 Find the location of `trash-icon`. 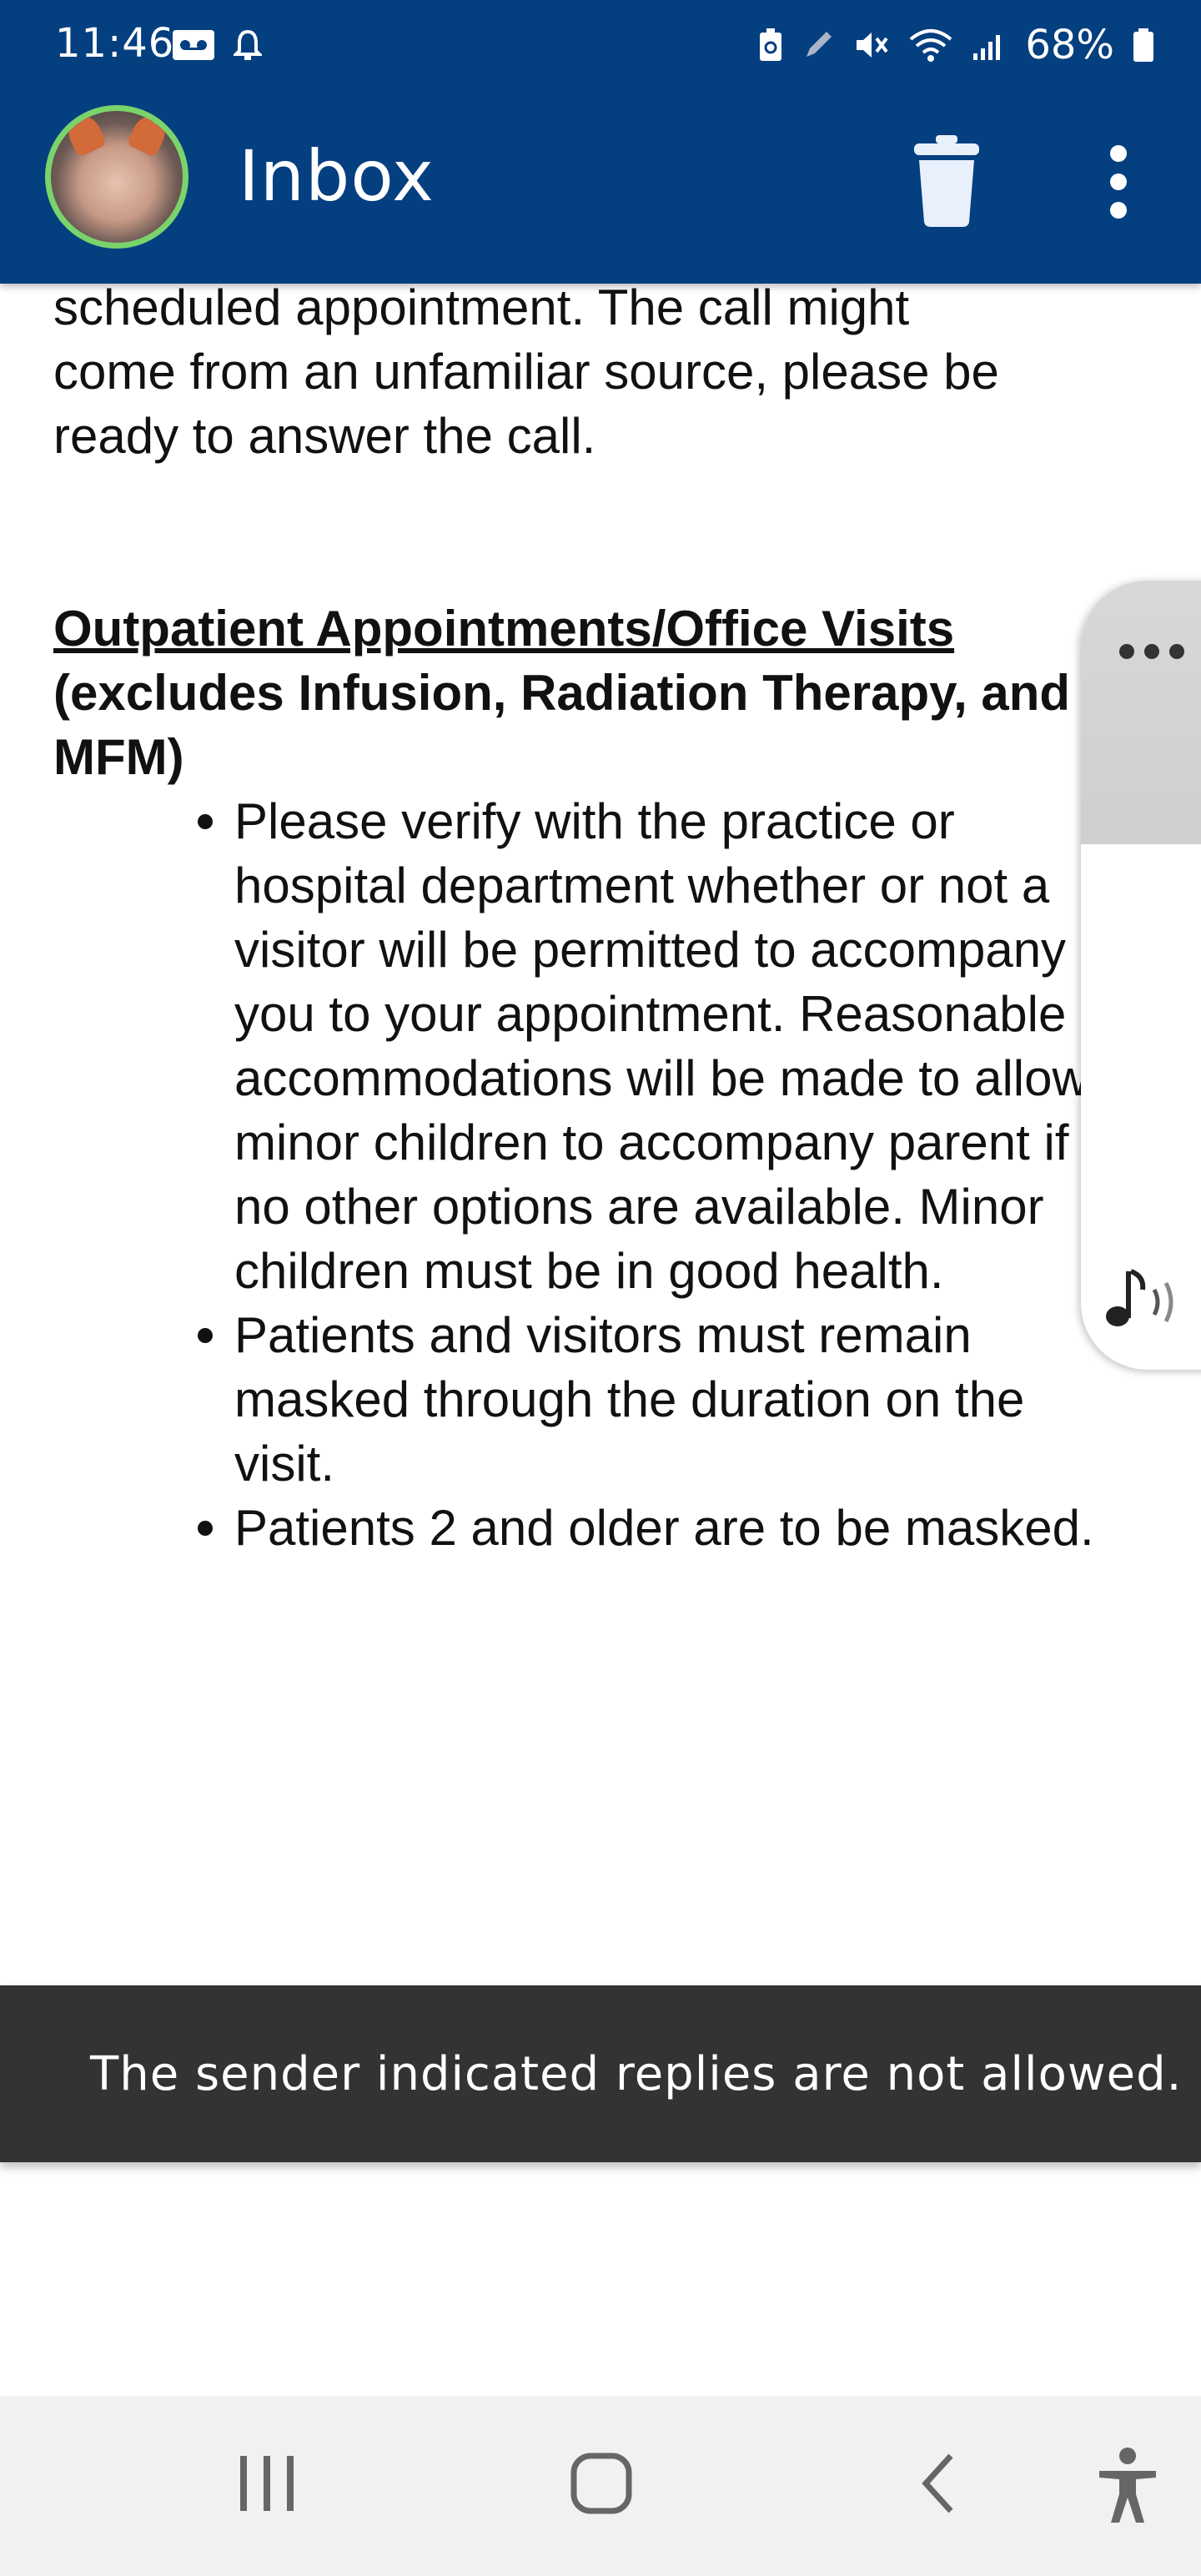

trash-icon is located at coordinates (947, 181).